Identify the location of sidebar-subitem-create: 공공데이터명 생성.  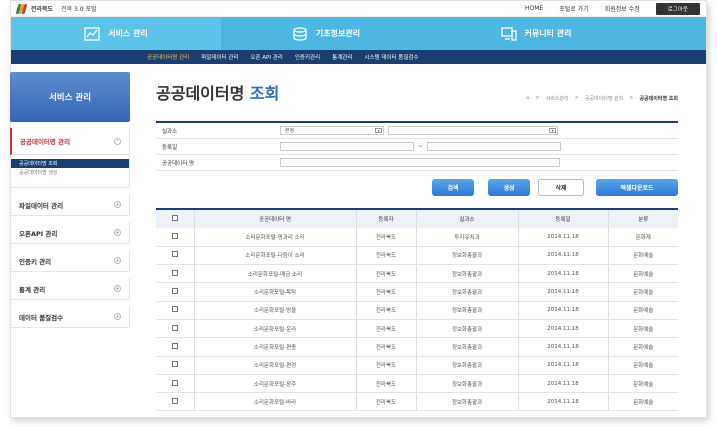
(70, 172).